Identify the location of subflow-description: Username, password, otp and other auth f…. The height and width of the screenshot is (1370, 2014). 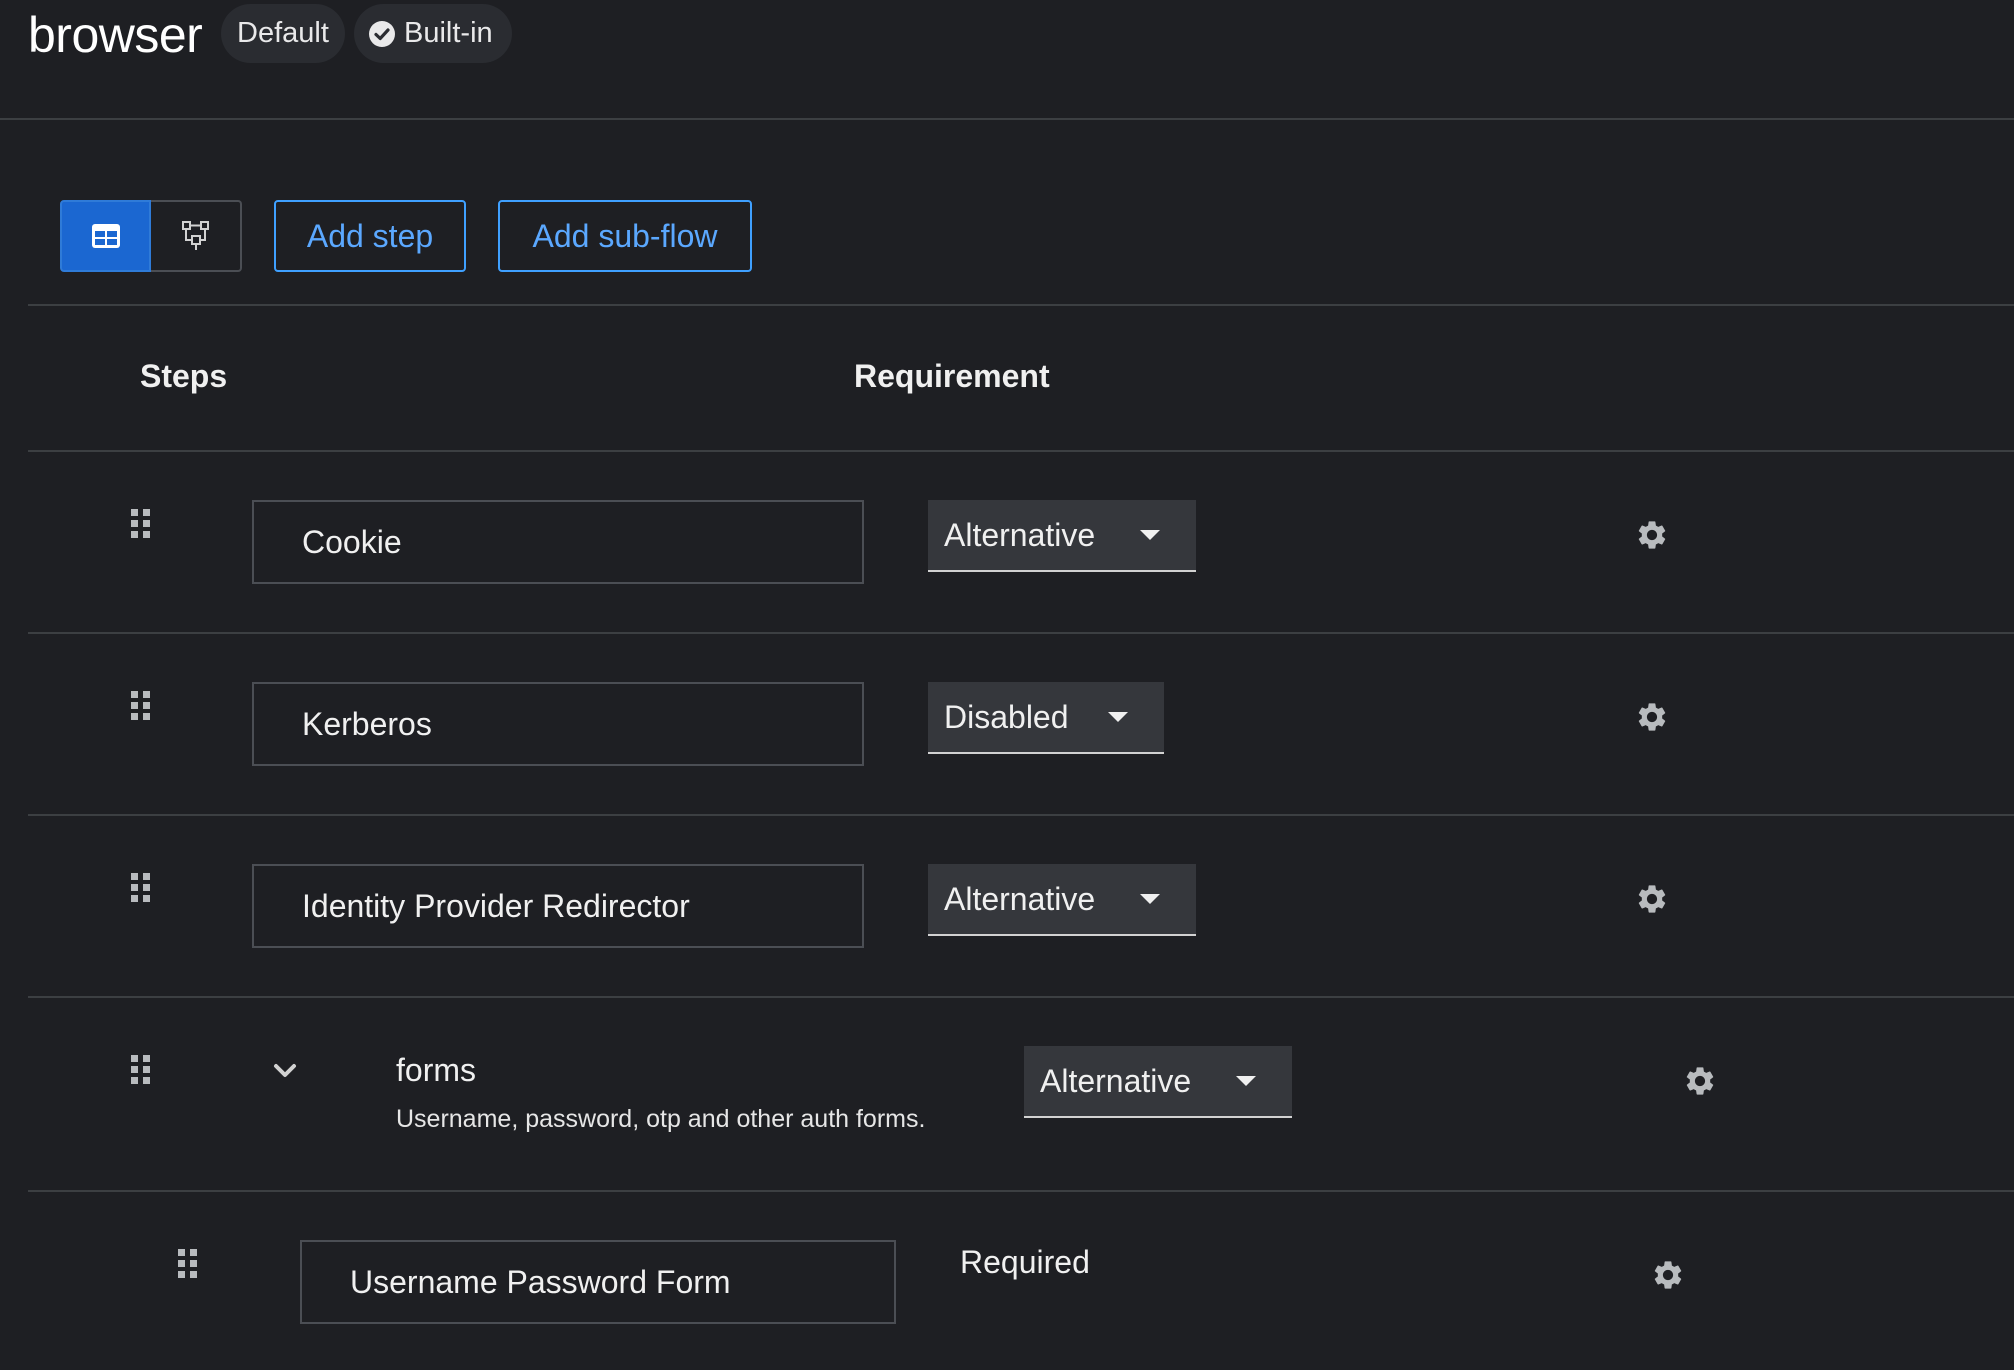
(661, 1119).